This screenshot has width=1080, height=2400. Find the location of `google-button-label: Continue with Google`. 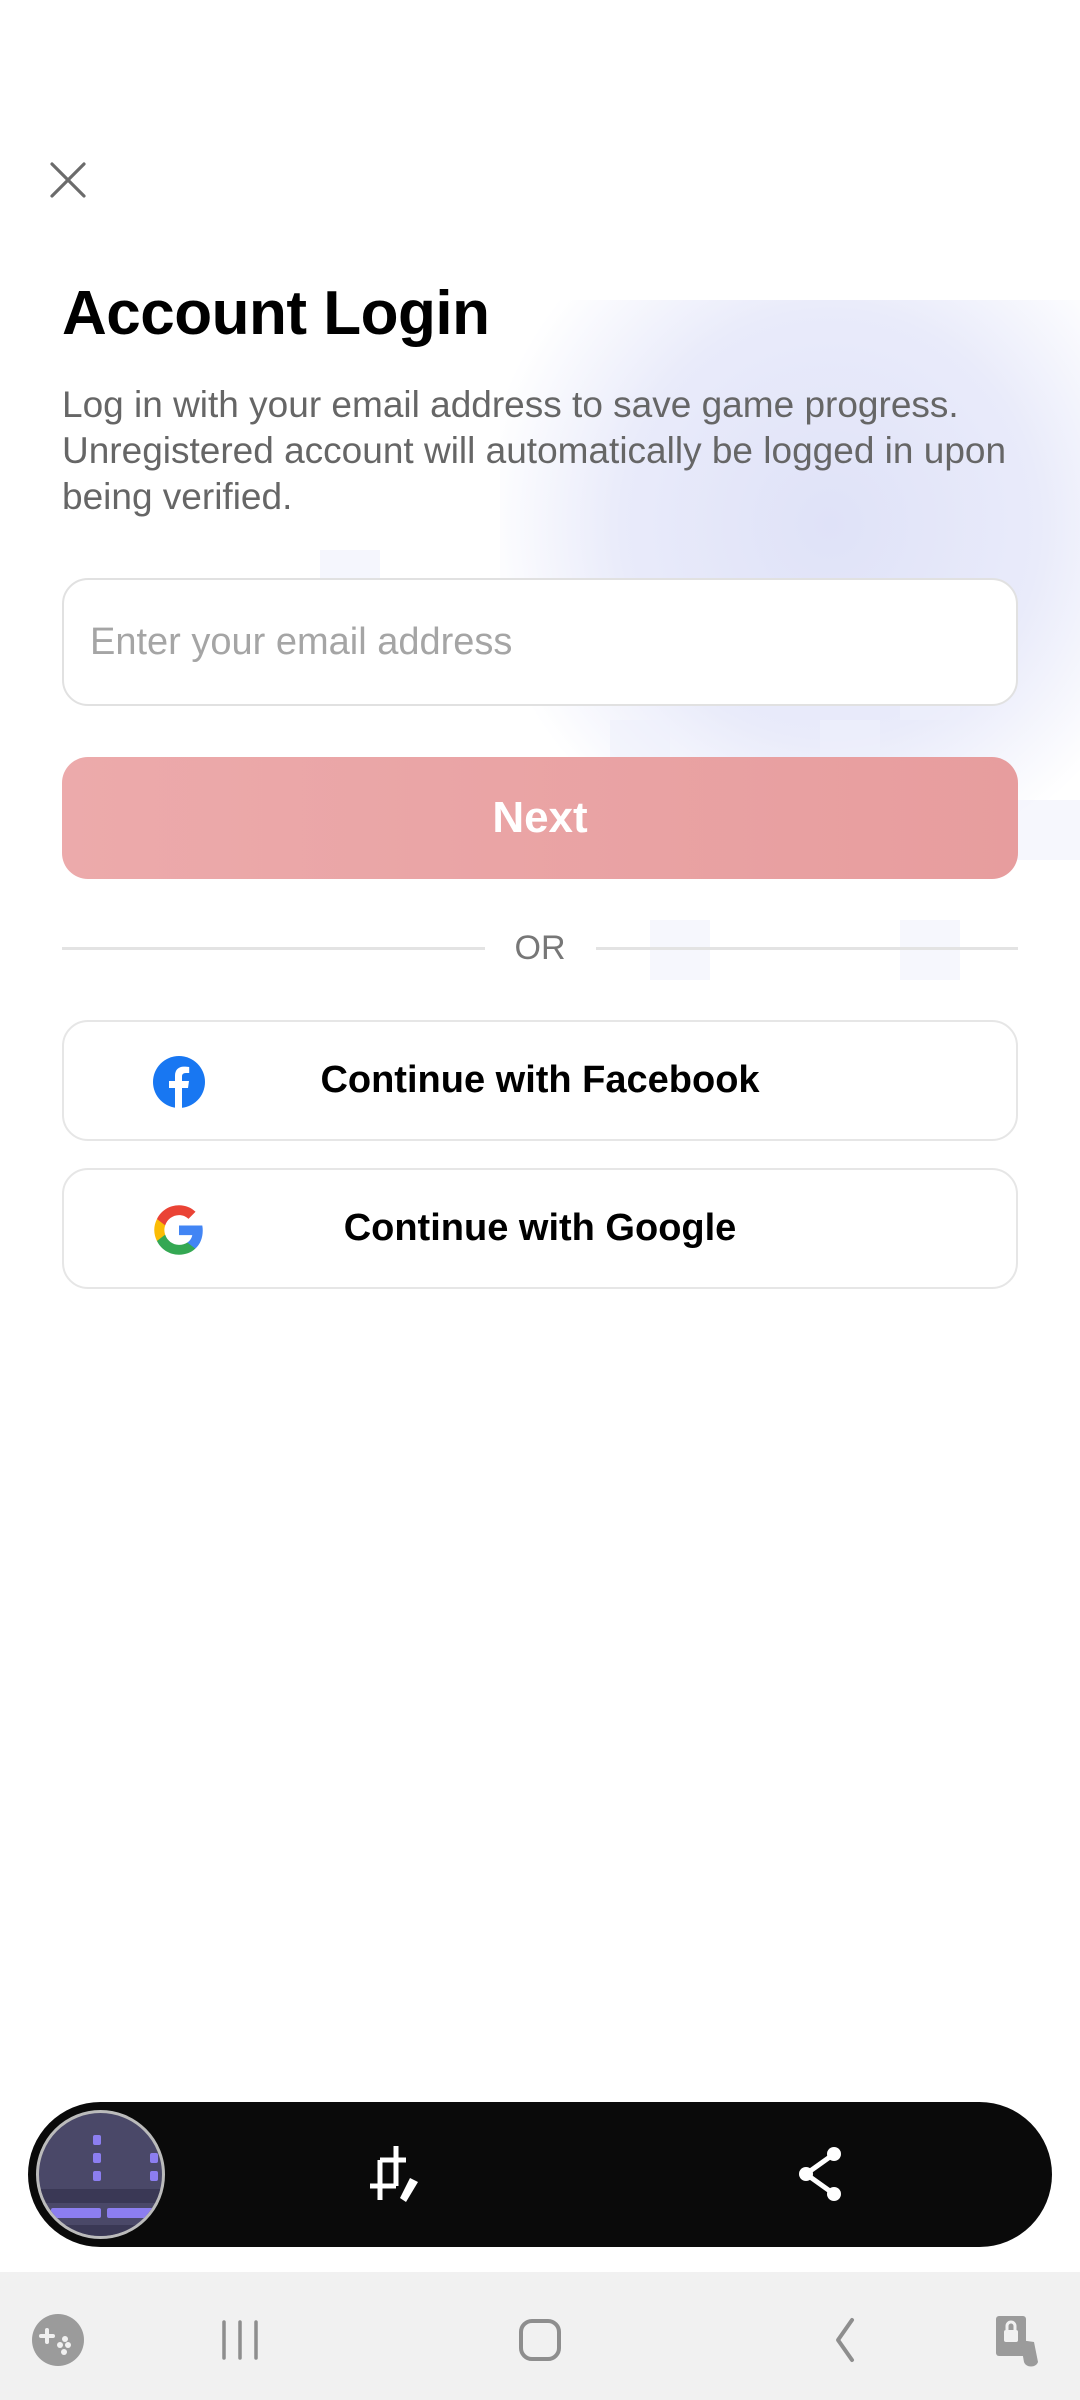

google-button-label: Continue with Google is located at coordinates (540, 1228).